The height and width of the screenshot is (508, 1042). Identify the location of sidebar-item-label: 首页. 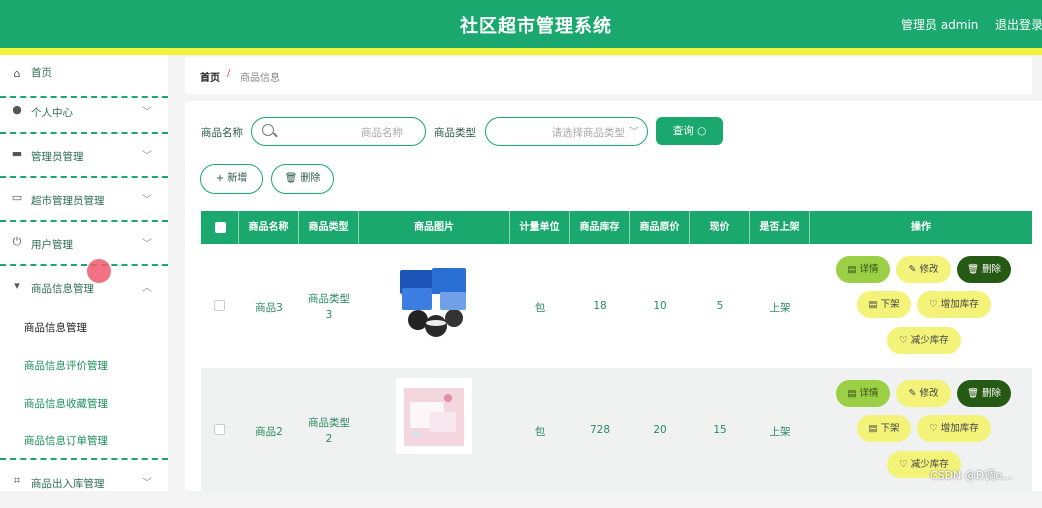
(41, 73).